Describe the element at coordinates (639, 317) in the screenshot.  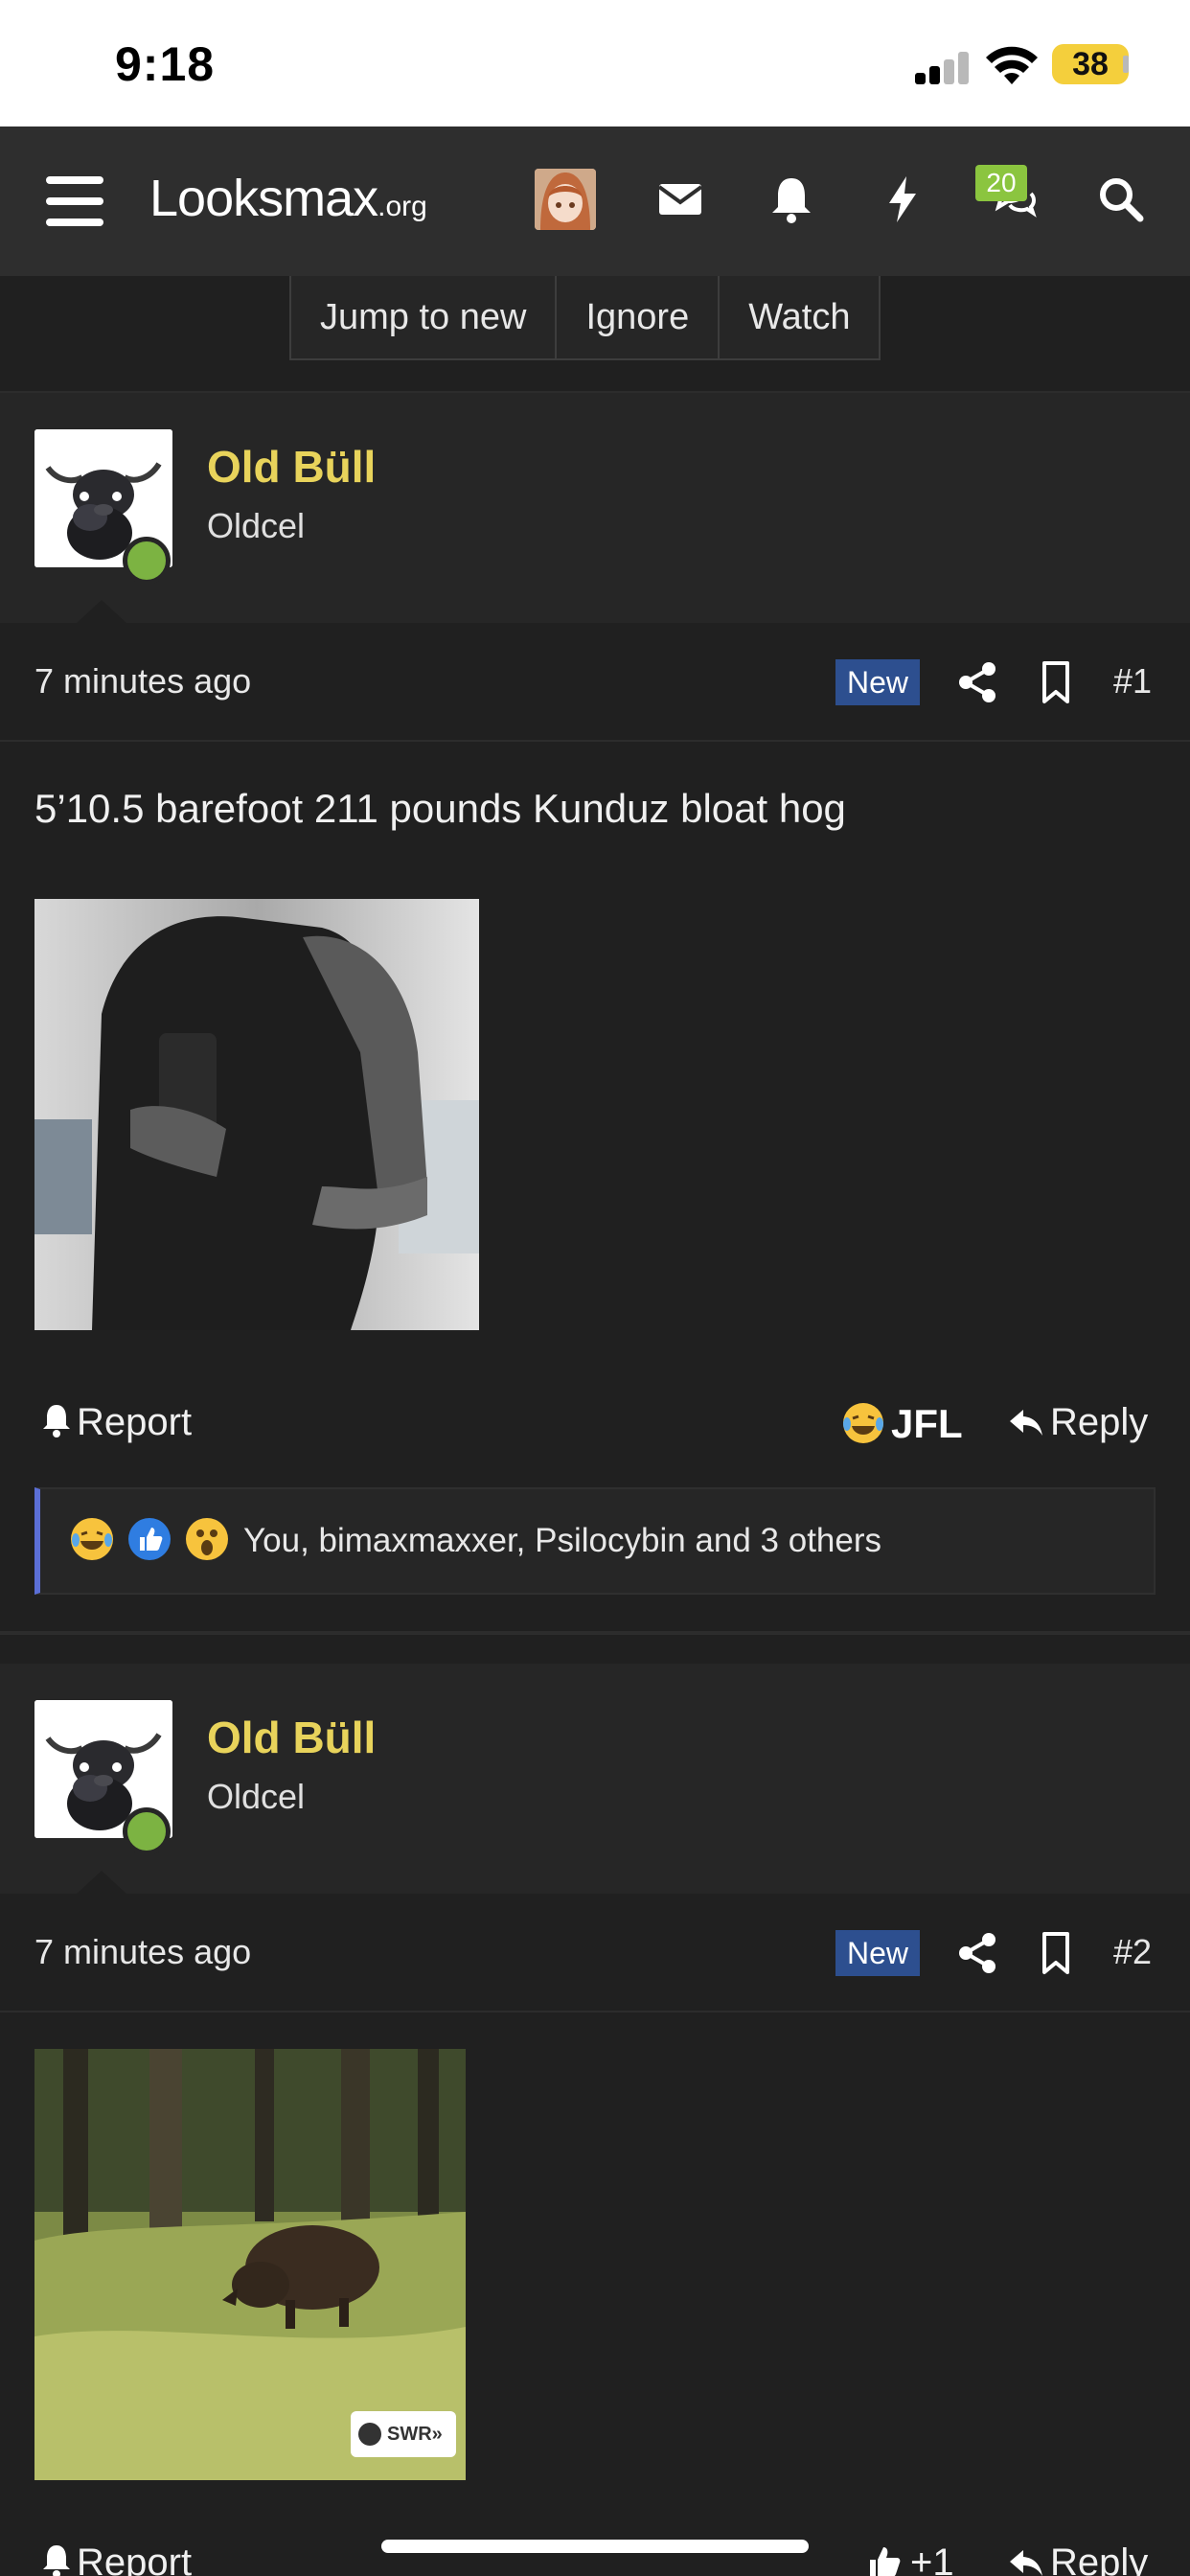
I see `ignore-button: Ignore` at that location.